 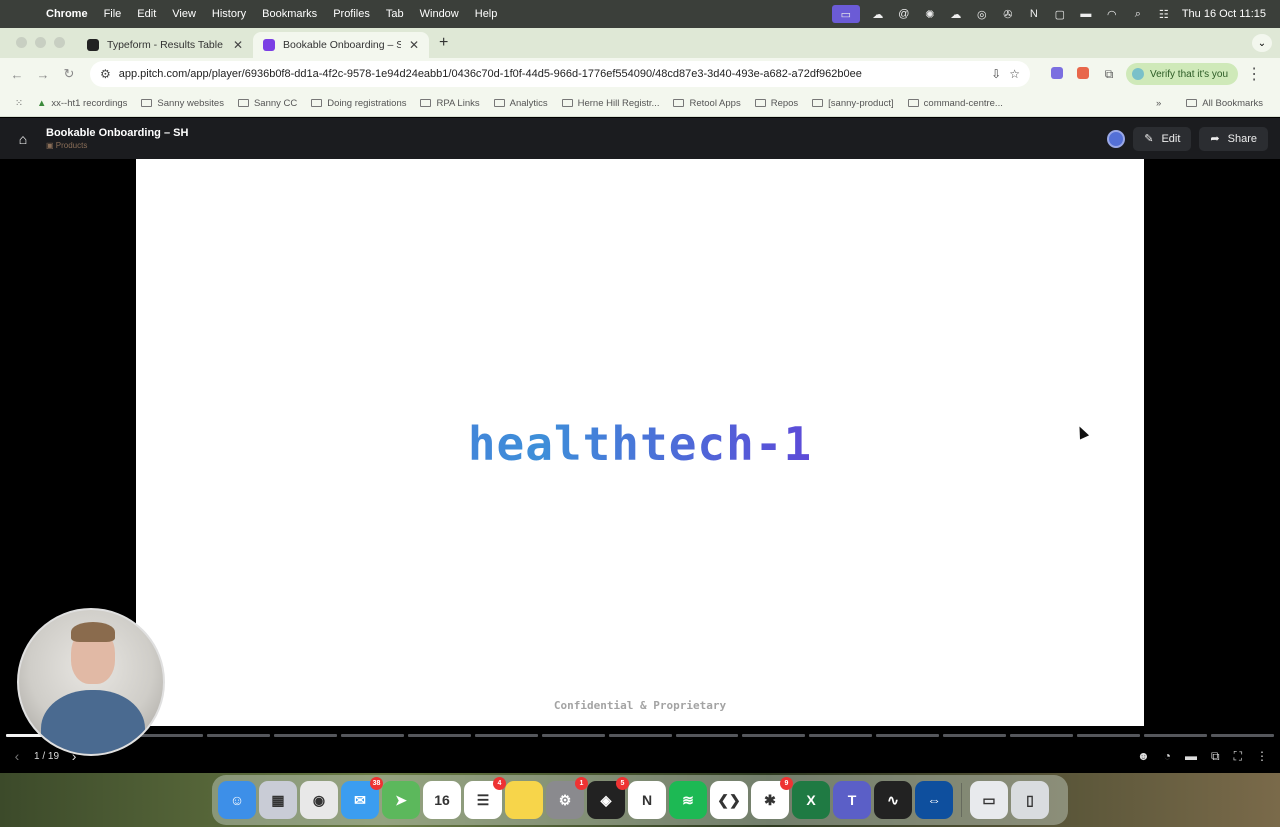 I want to click on menu-help: Help, so click(x=486, y=14).